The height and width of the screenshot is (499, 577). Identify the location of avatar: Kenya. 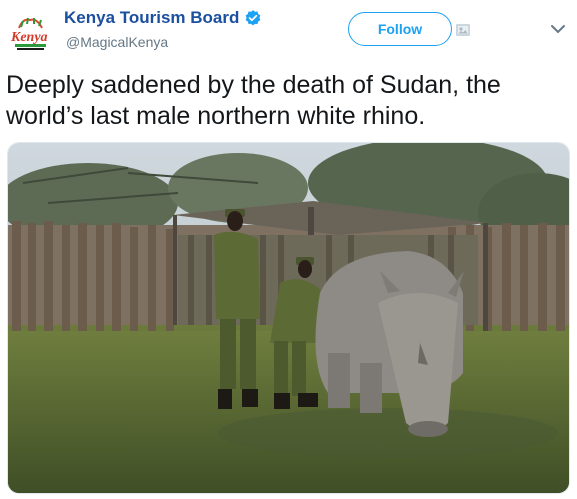
(30, 33).